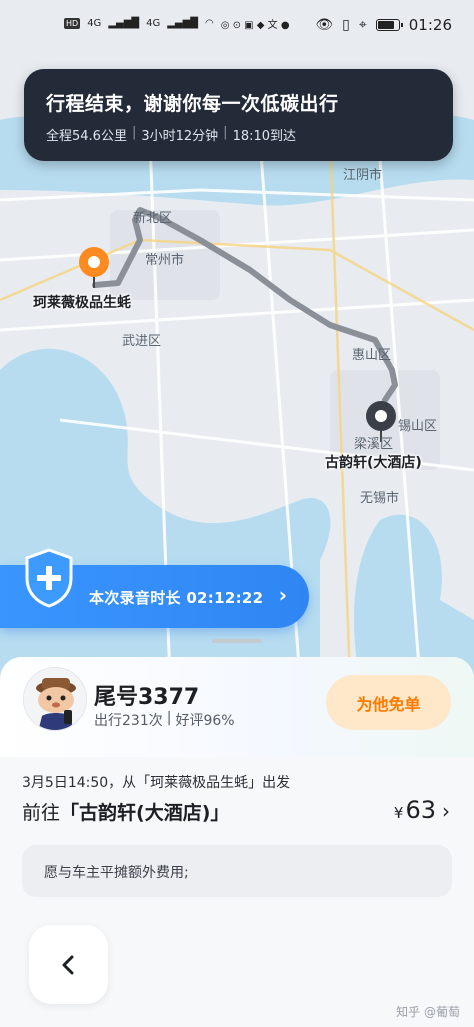  I want to click on currency-symbol: ¥, so click(398, 813).